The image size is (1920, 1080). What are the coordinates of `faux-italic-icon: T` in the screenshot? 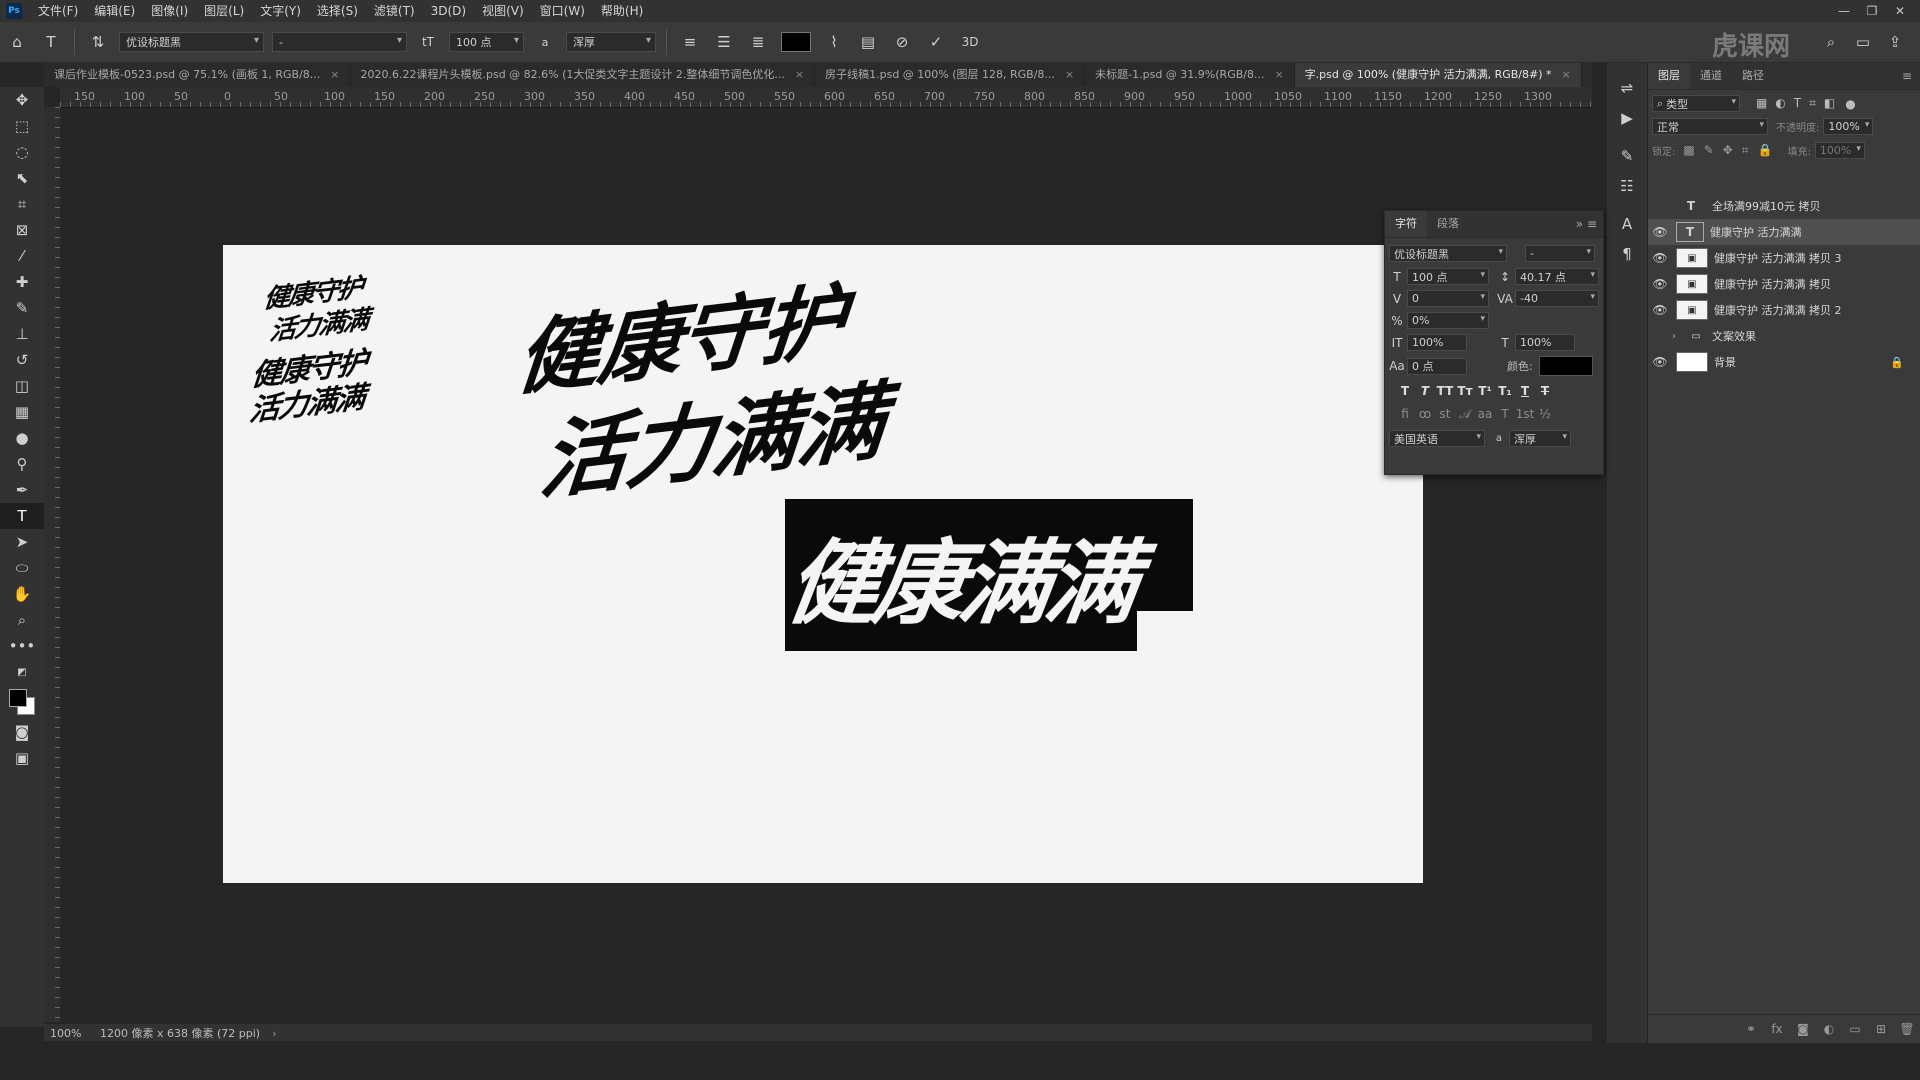 It's located at (1425, 391).